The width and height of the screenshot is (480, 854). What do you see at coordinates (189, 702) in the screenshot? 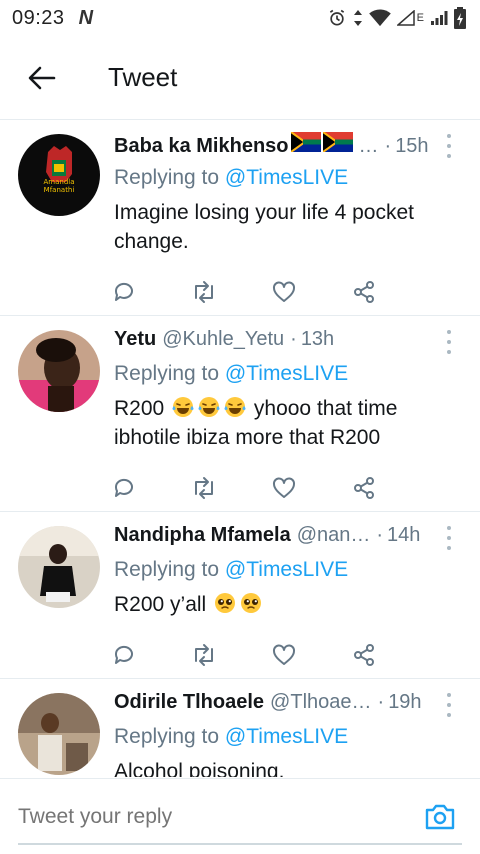
I see `display-name: Odirile Tlhoaele` at bounding box center [189, 702].